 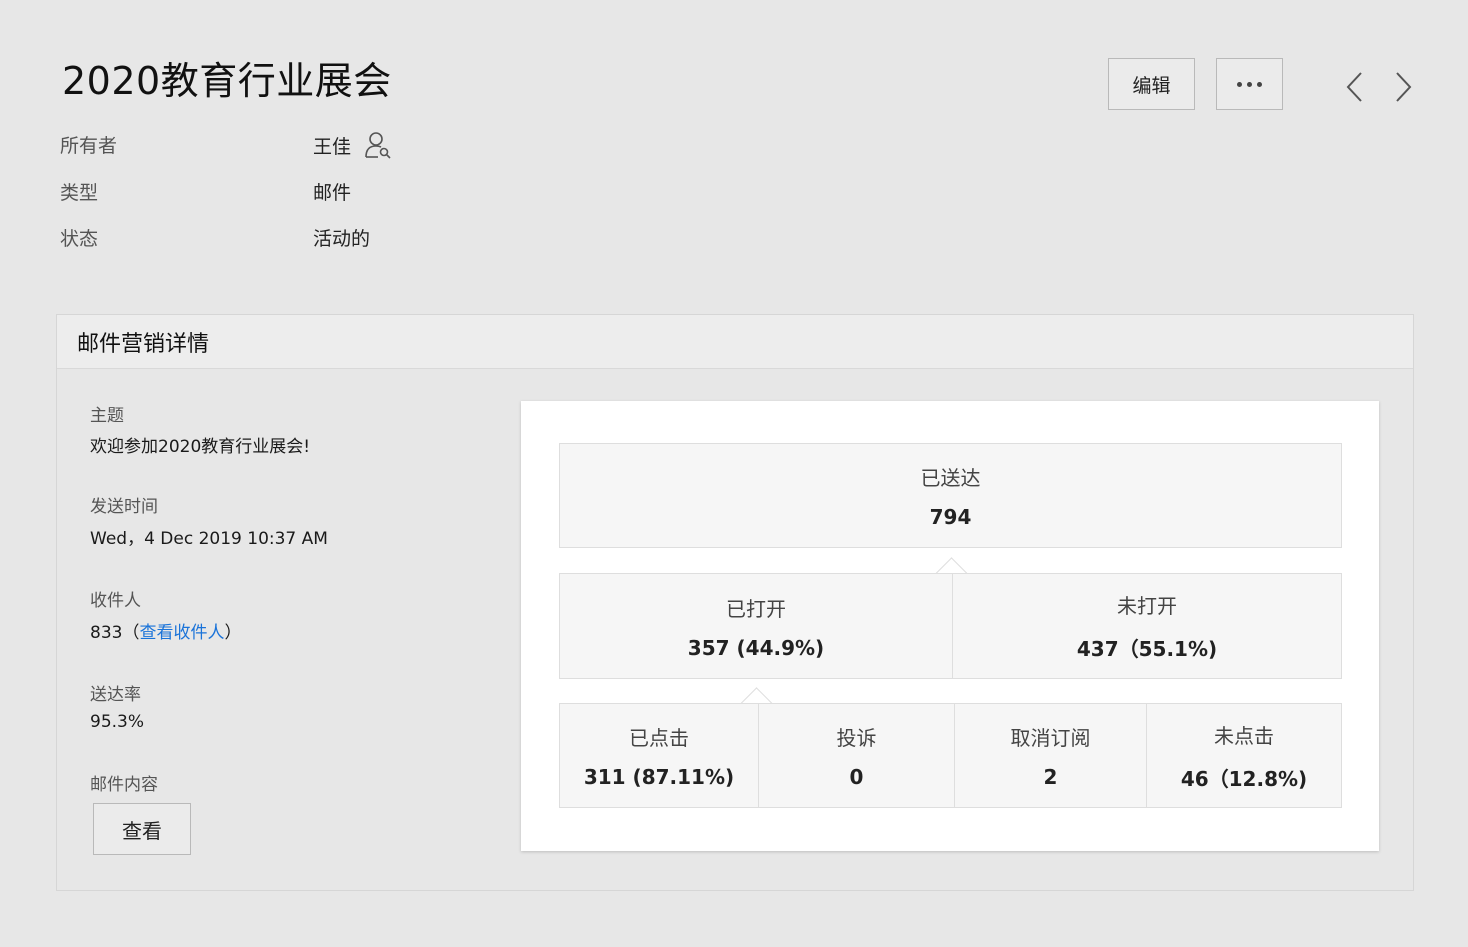 What do you see at coordinates (332, 193) in the screenshot?
I see `type-value: 邮件` at bounding box center [332, 193].